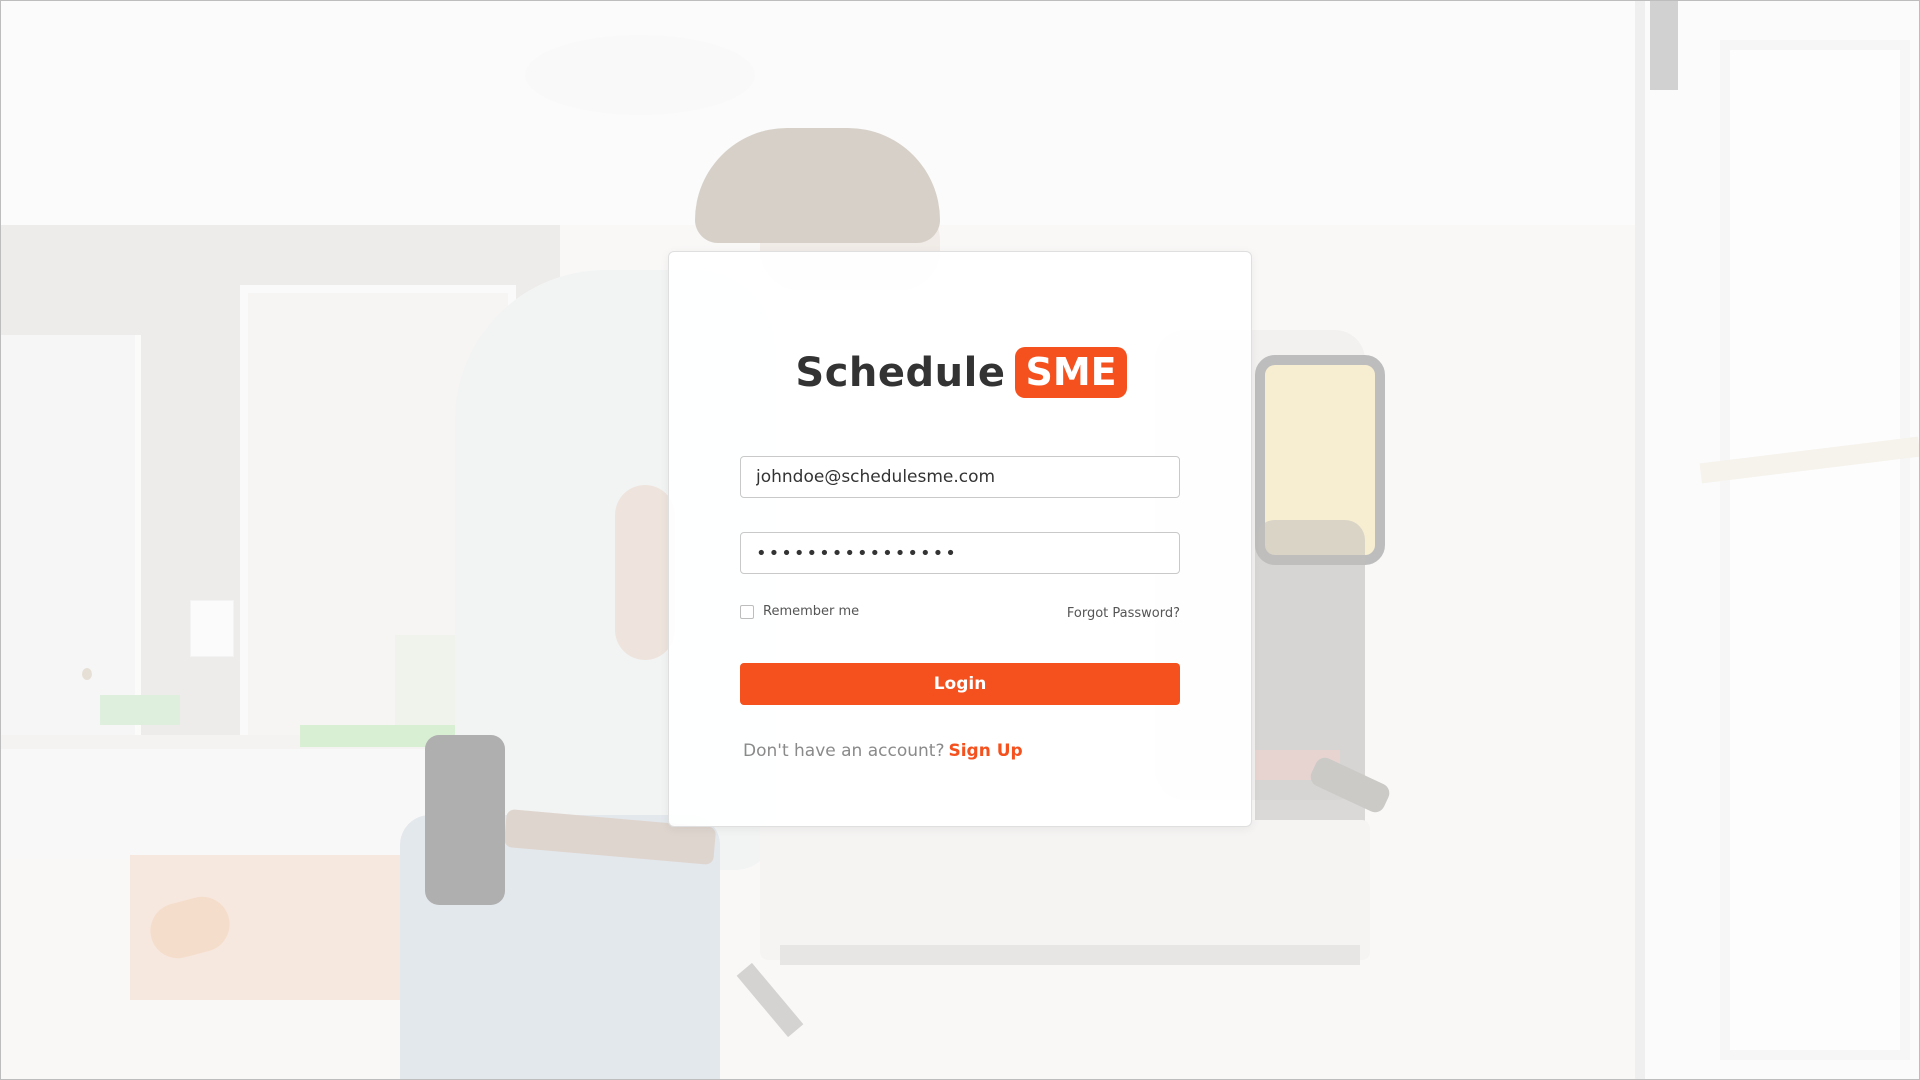 Image resolution: width=1920 pixels, height=1080 pixels. I want to click on sign-up-link: Sign Up, so click(985, 751).